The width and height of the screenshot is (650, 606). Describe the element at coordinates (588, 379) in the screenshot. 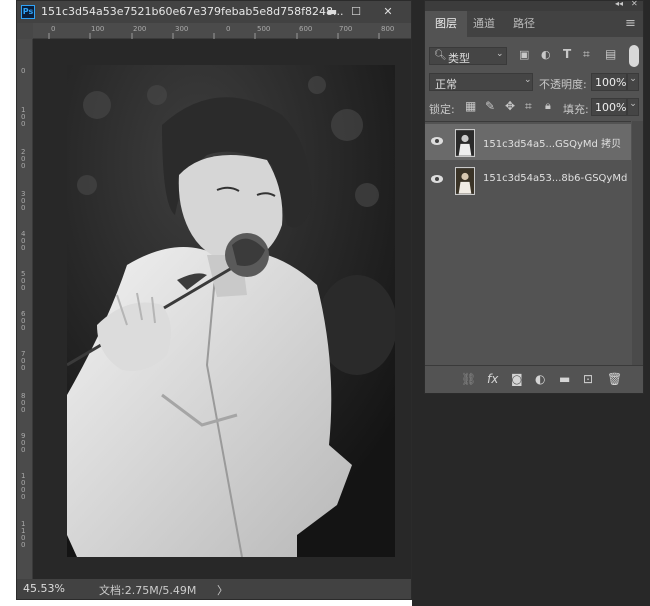

I see `new-layer-icon: ⊡` at that location.